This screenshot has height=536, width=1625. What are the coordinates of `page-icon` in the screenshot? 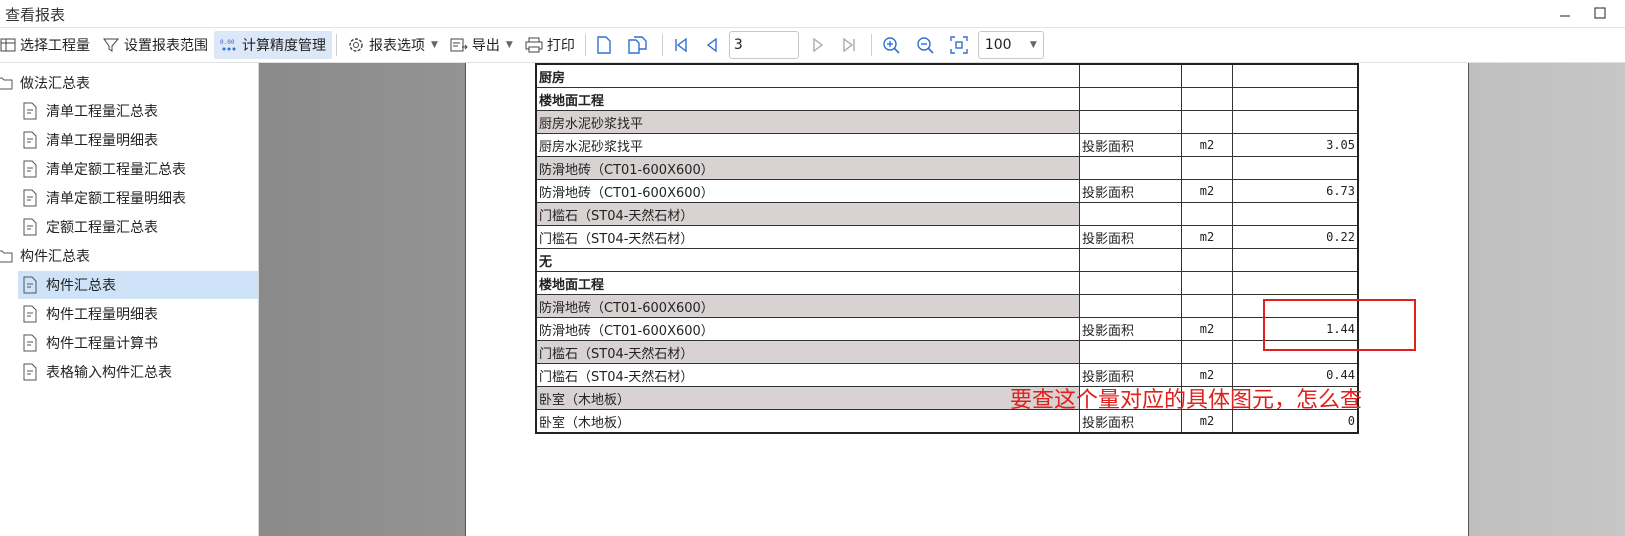 It's located at (604, 45).